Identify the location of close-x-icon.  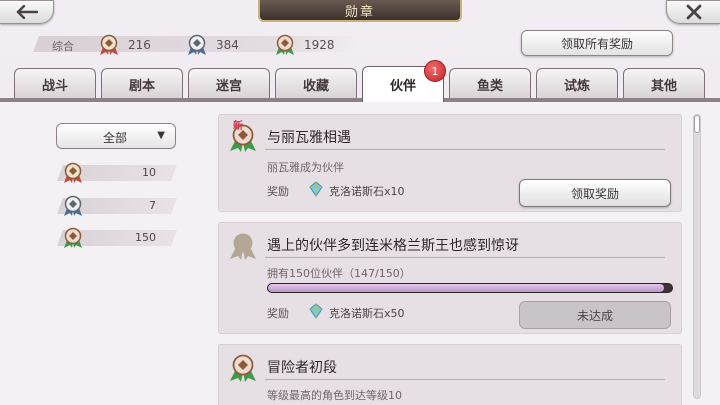
(693, 12).